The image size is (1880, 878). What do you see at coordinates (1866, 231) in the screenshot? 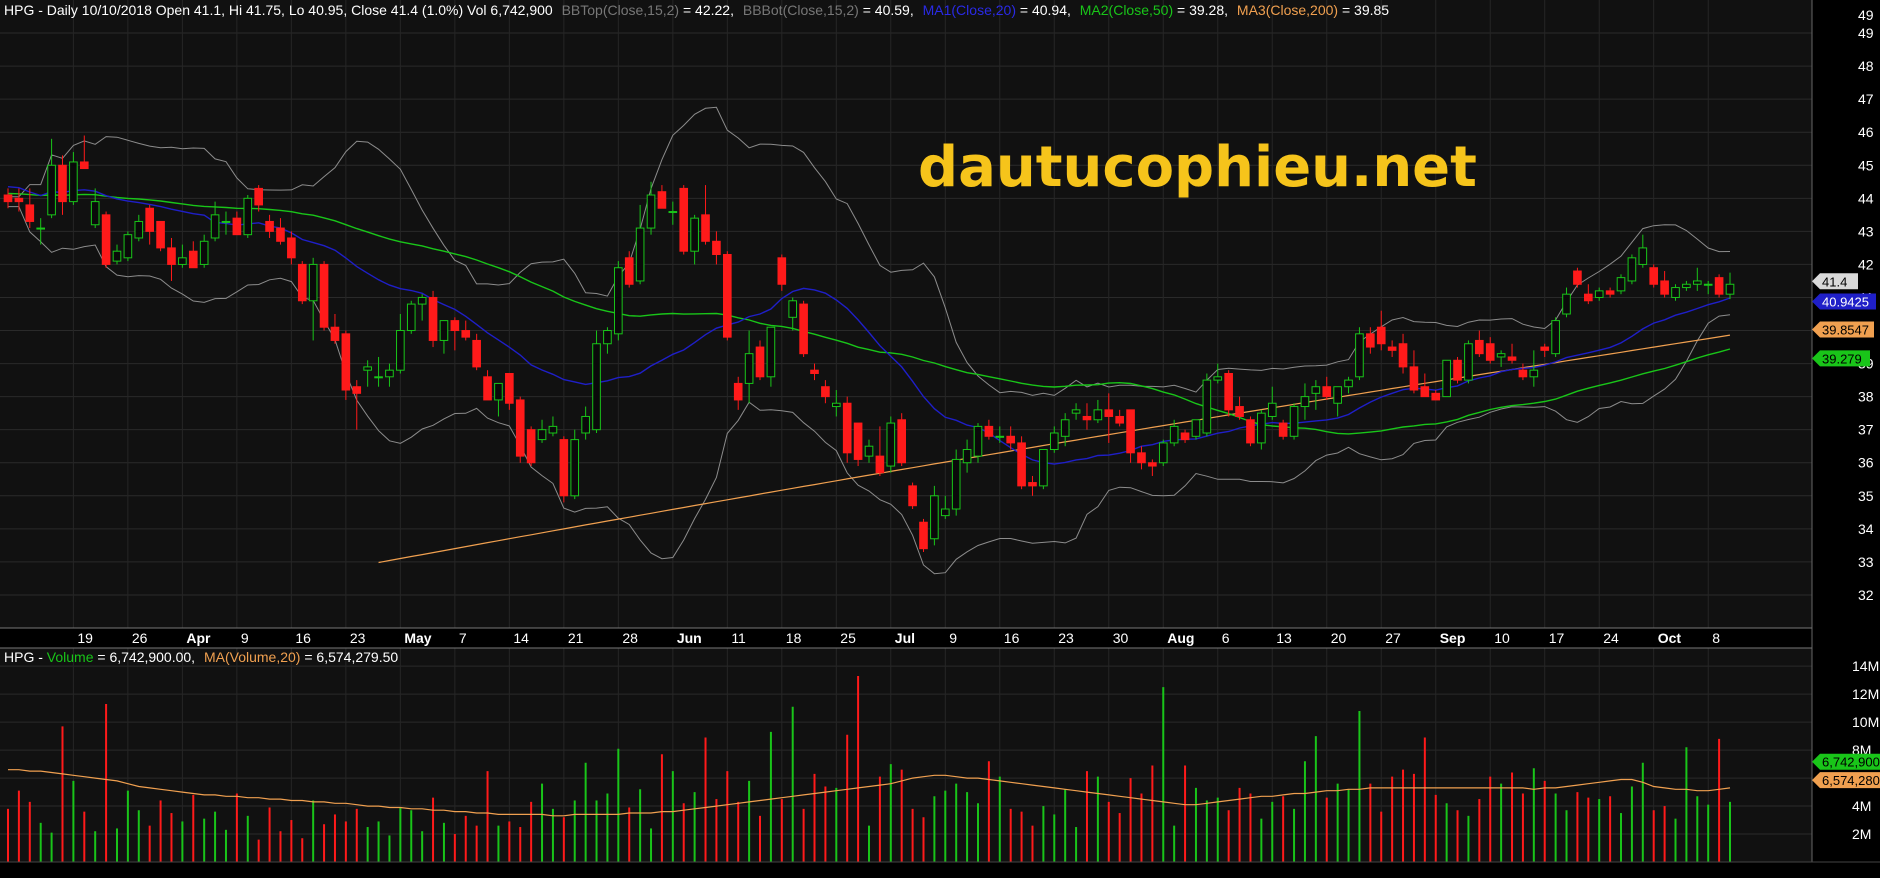
I see `price-tick-label: 43` at bounding box center [1866, 231].